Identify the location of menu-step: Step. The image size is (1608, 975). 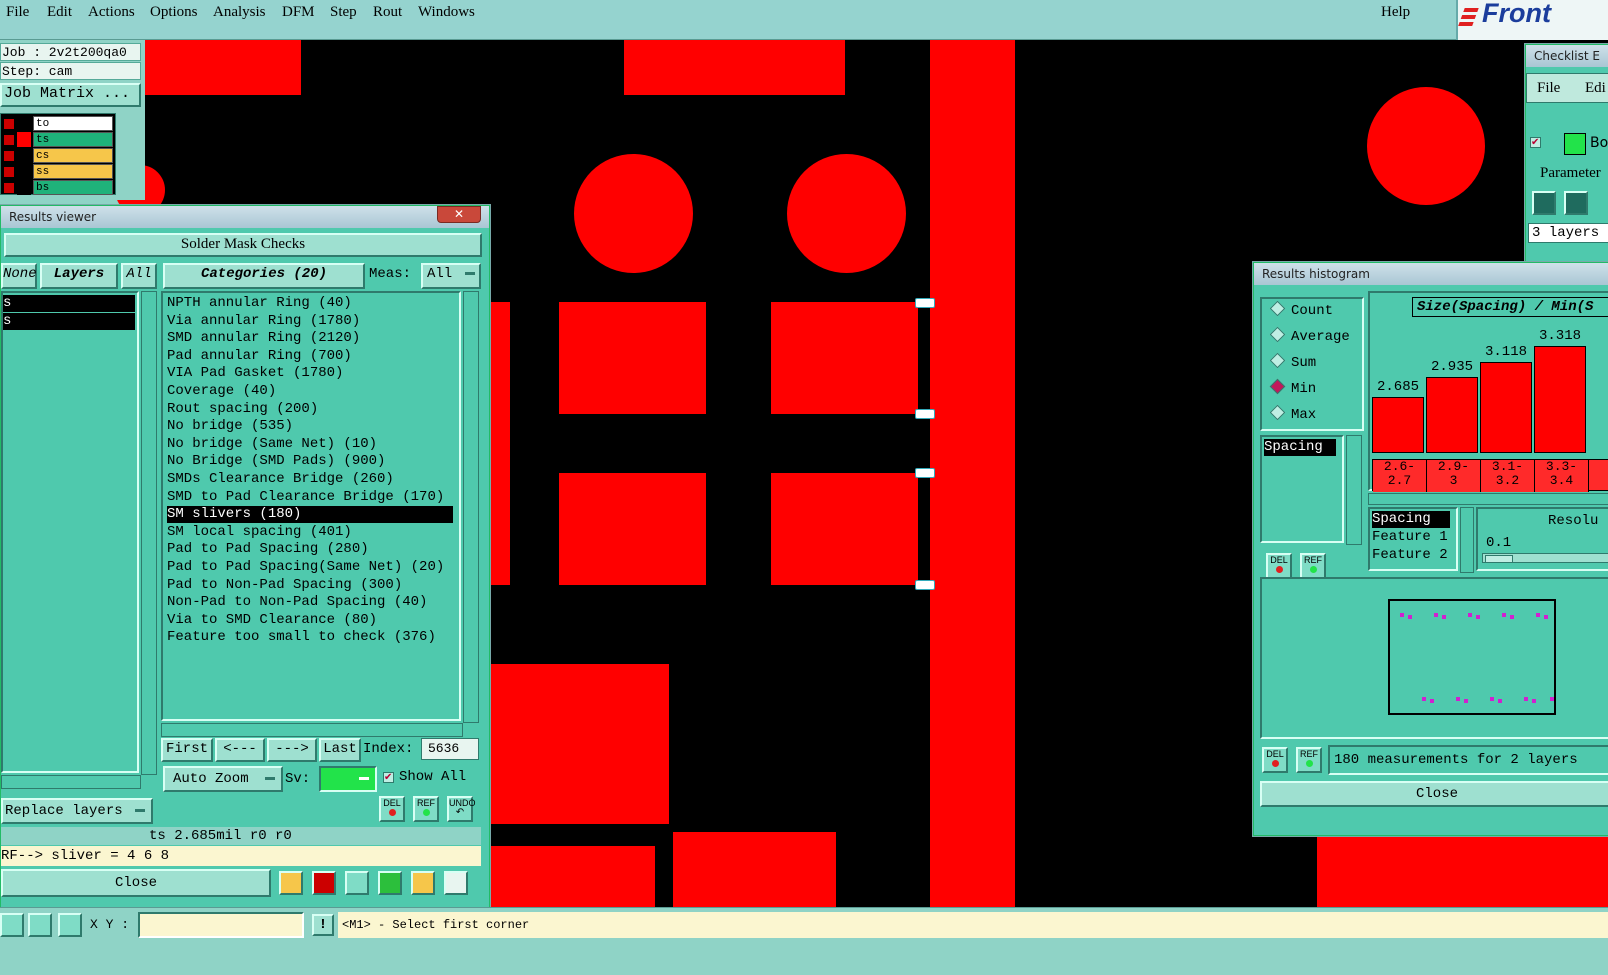
(343, 12).